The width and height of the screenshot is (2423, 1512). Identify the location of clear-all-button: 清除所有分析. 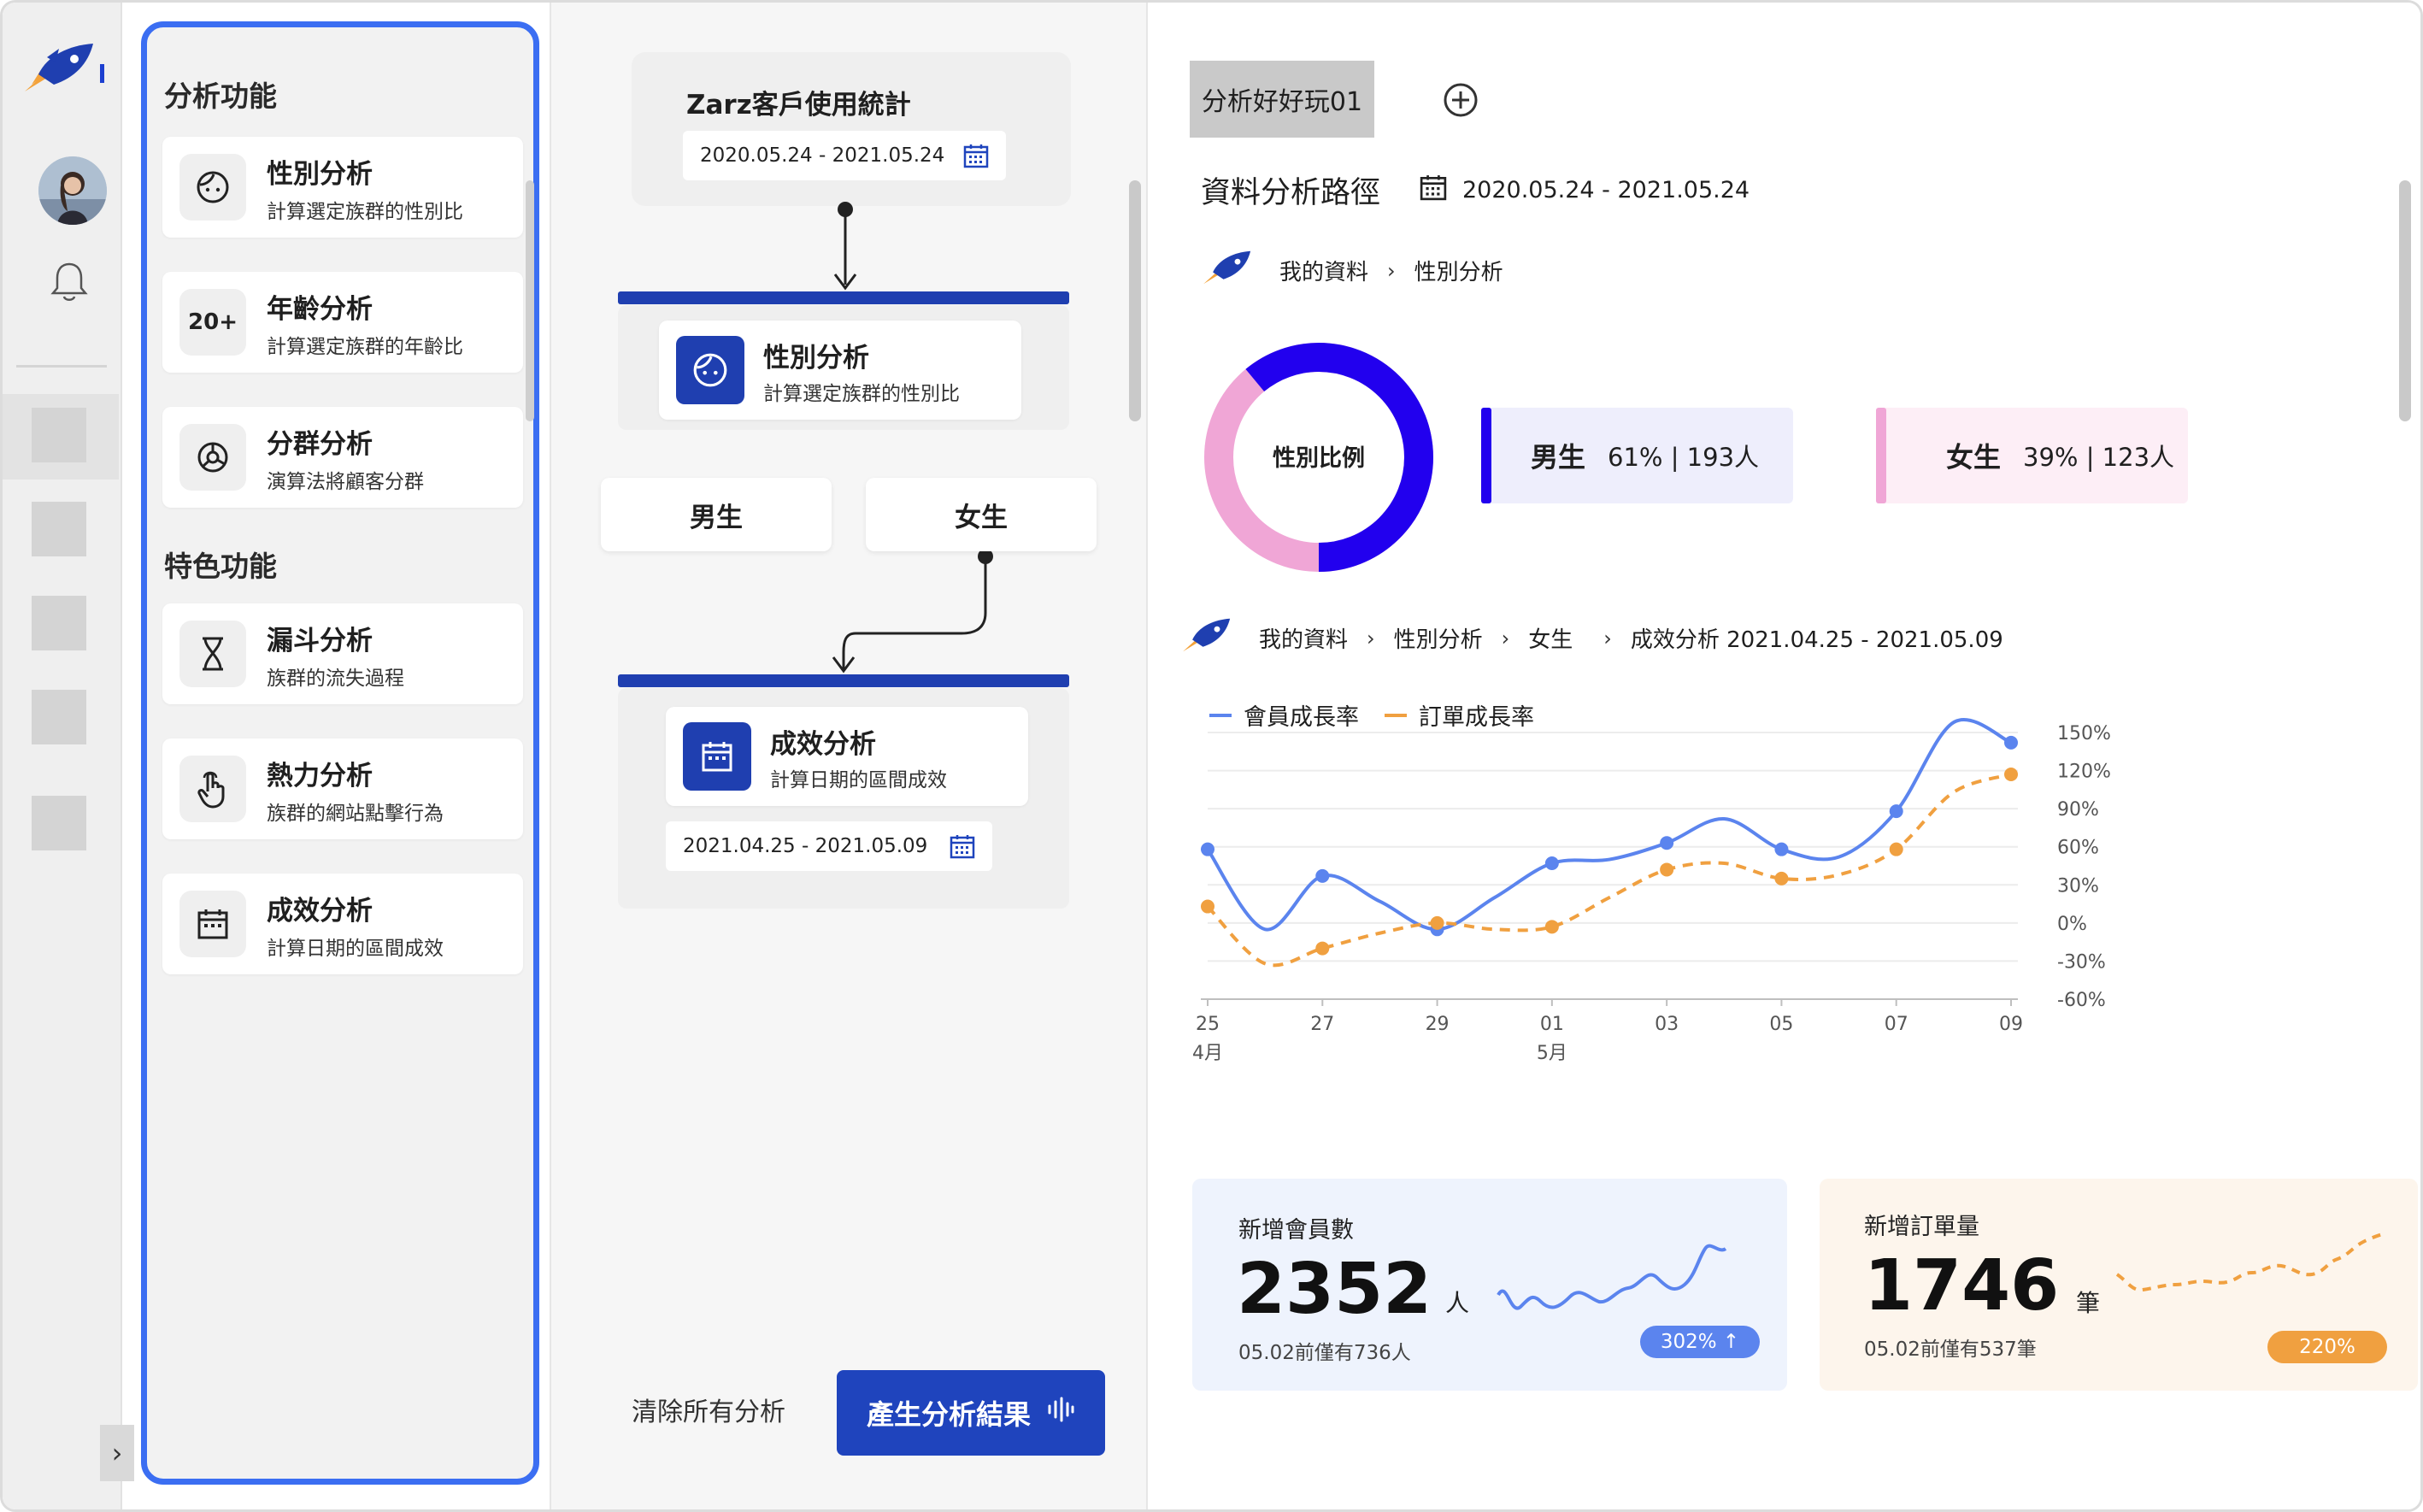
(708, 1409).